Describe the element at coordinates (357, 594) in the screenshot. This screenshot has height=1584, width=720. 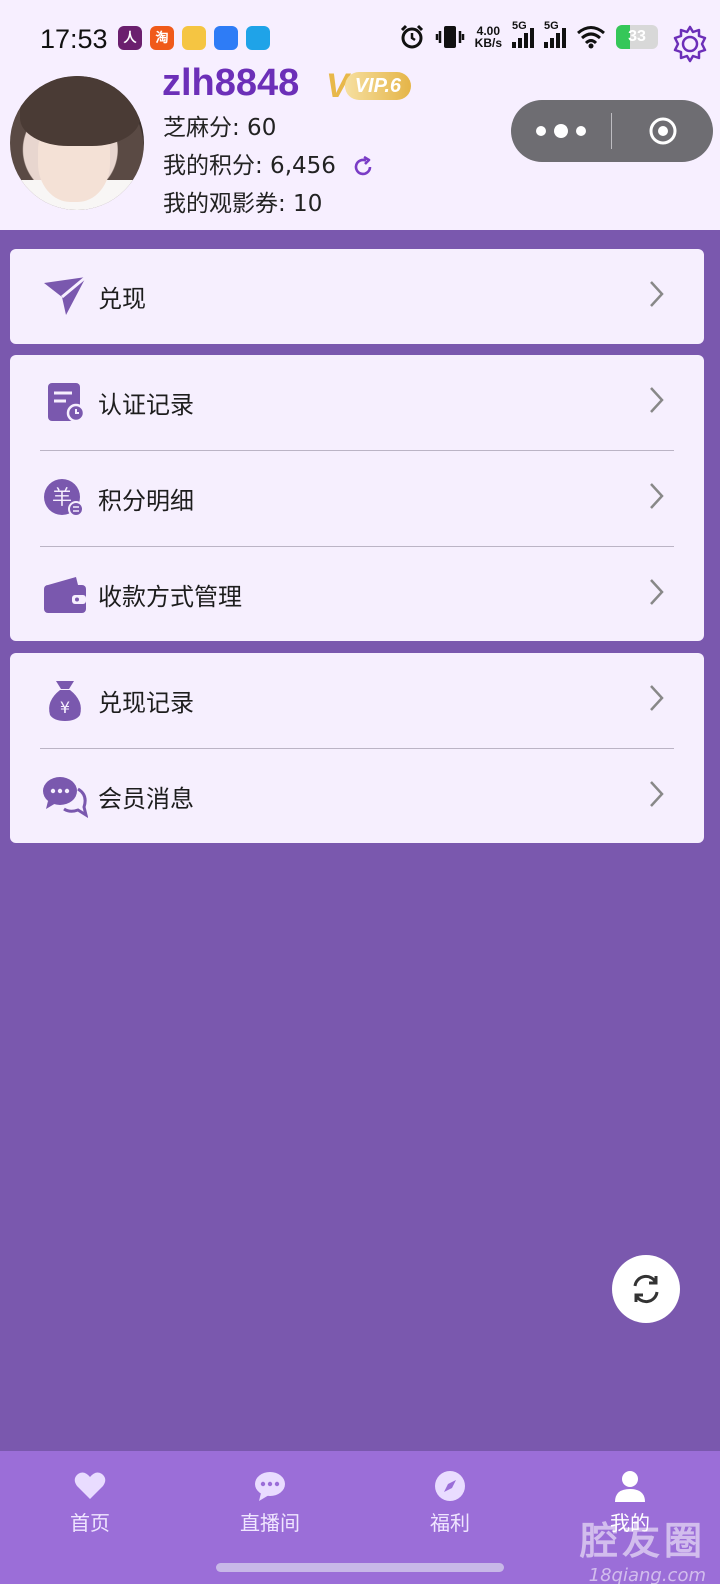
I see `menu-item-payment-methods: 收款方式管理` at that location.